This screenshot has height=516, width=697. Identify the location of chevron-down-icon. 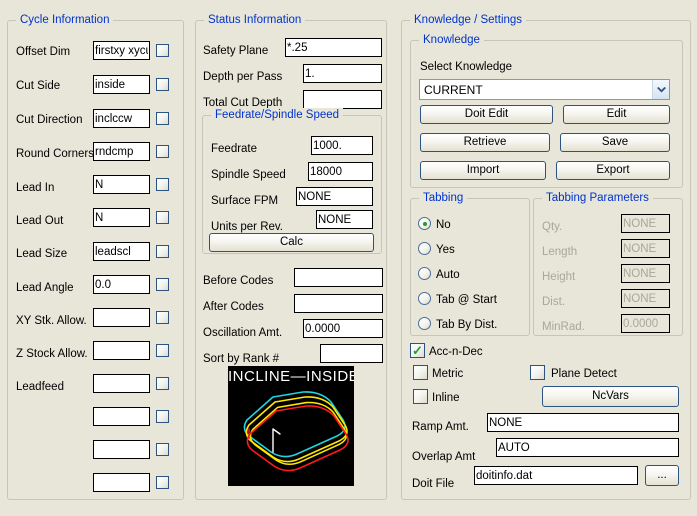
(660, 89).